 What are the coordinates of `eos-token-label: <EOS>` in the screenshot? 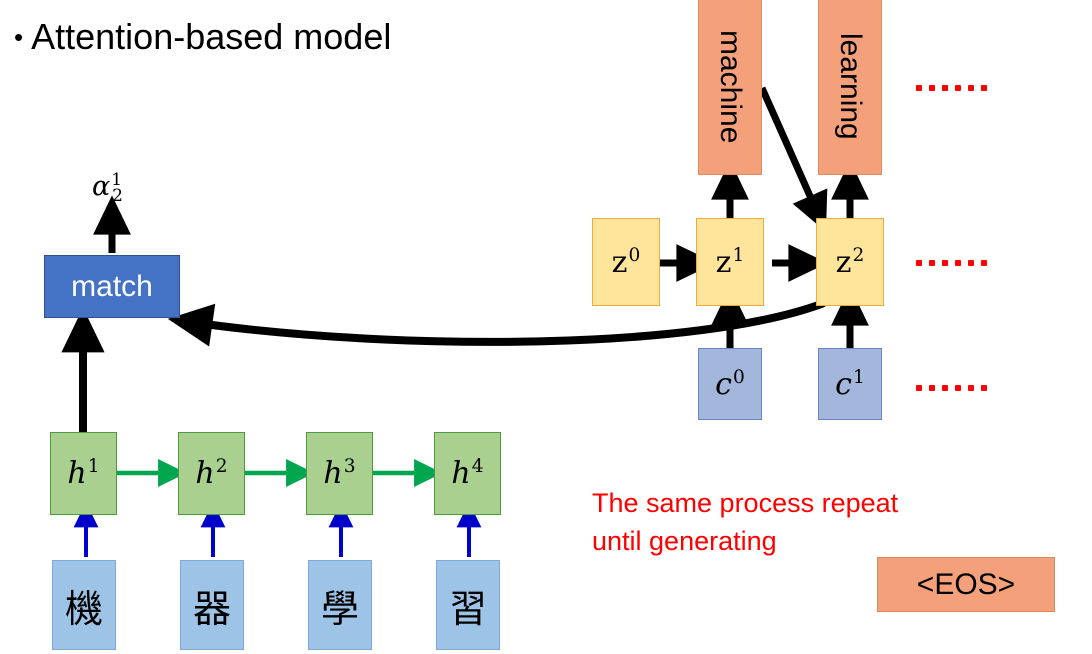 It's located at (966, 584).